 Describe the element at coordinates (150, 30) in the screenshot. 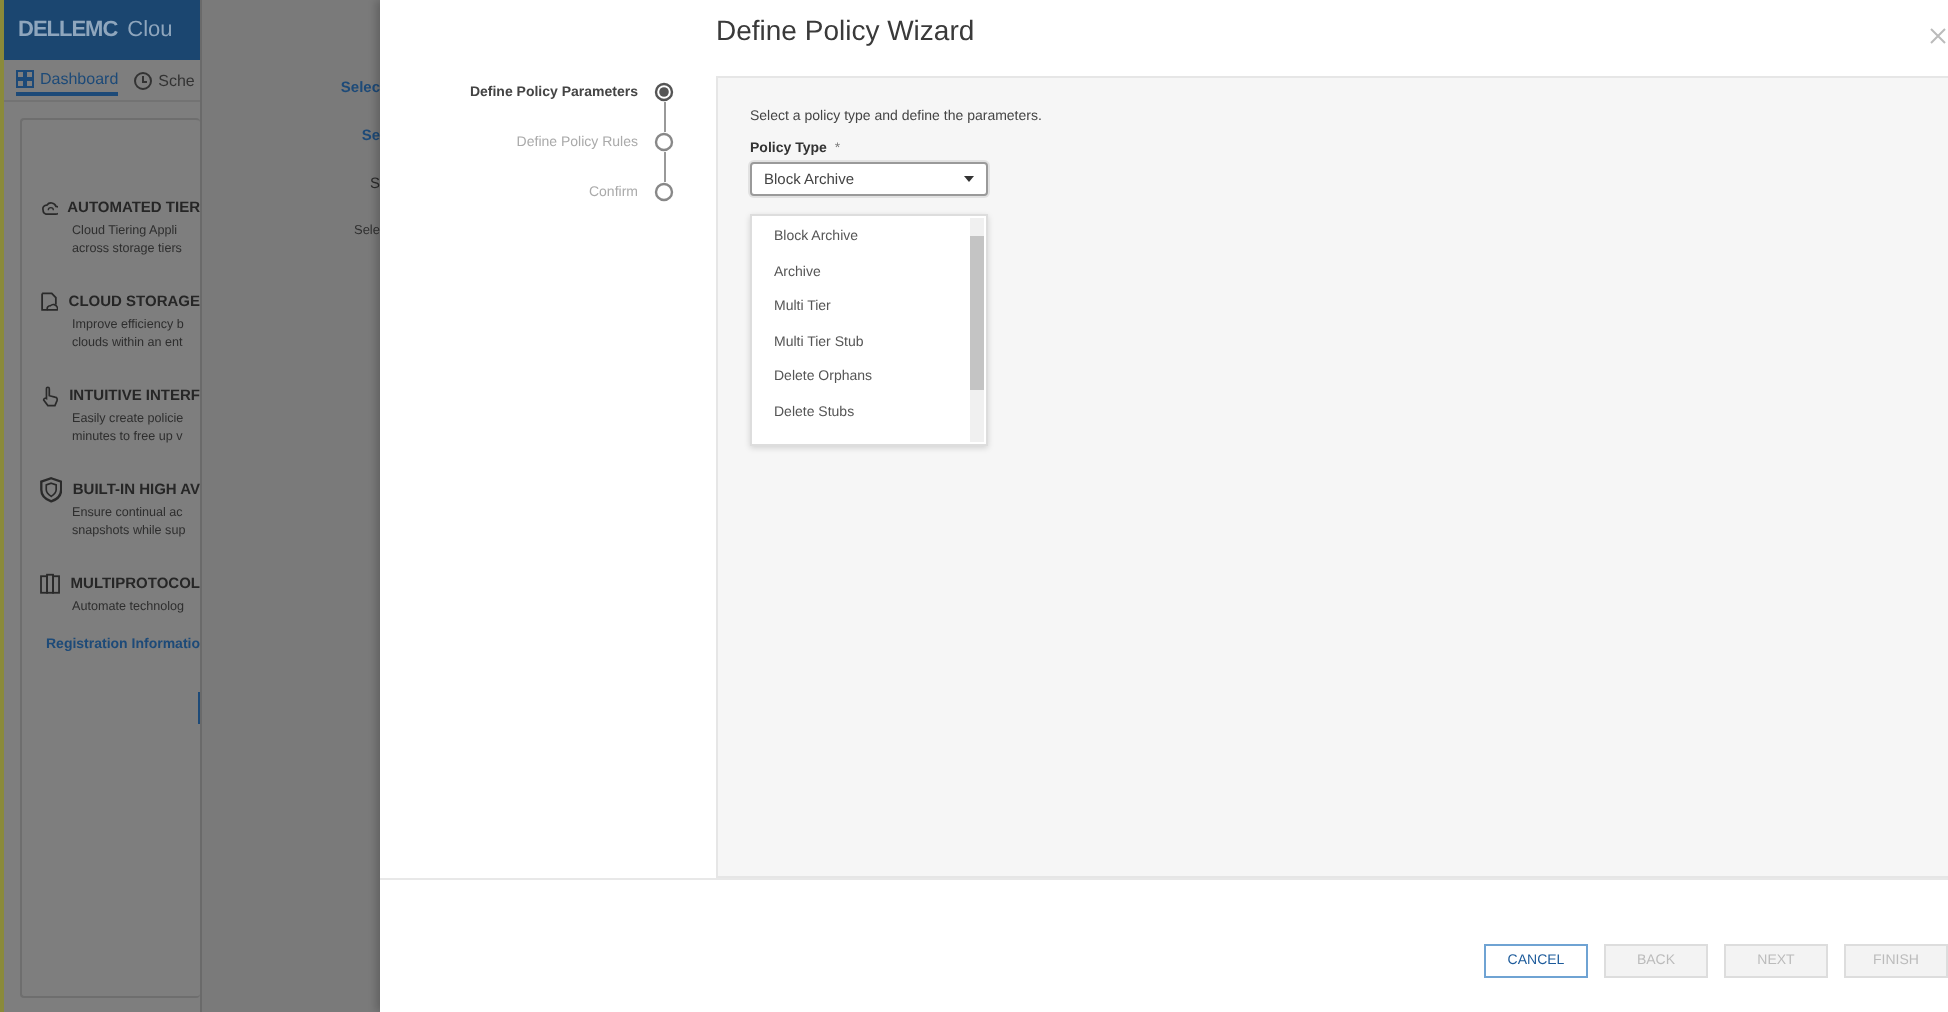

I see `product-name: Clou` at that location.